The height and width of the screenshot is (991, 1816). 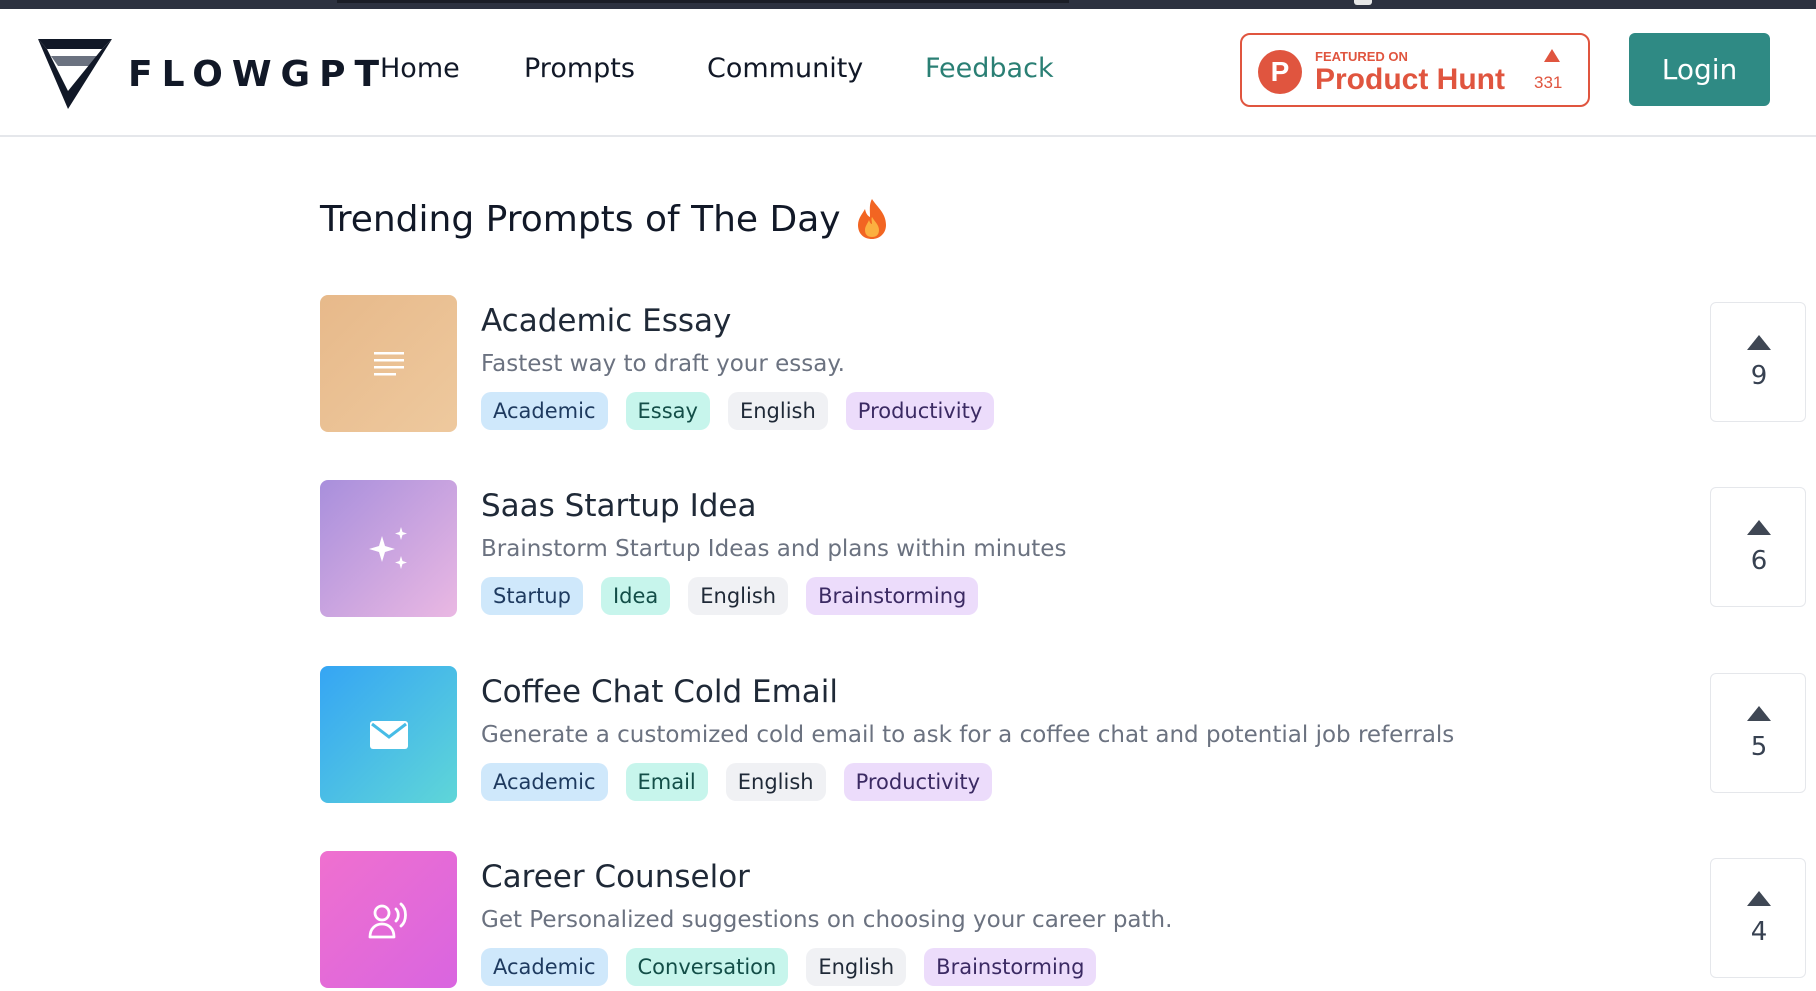 I want to click on product-hunt-count: 331, so click(x=1548, y=82).